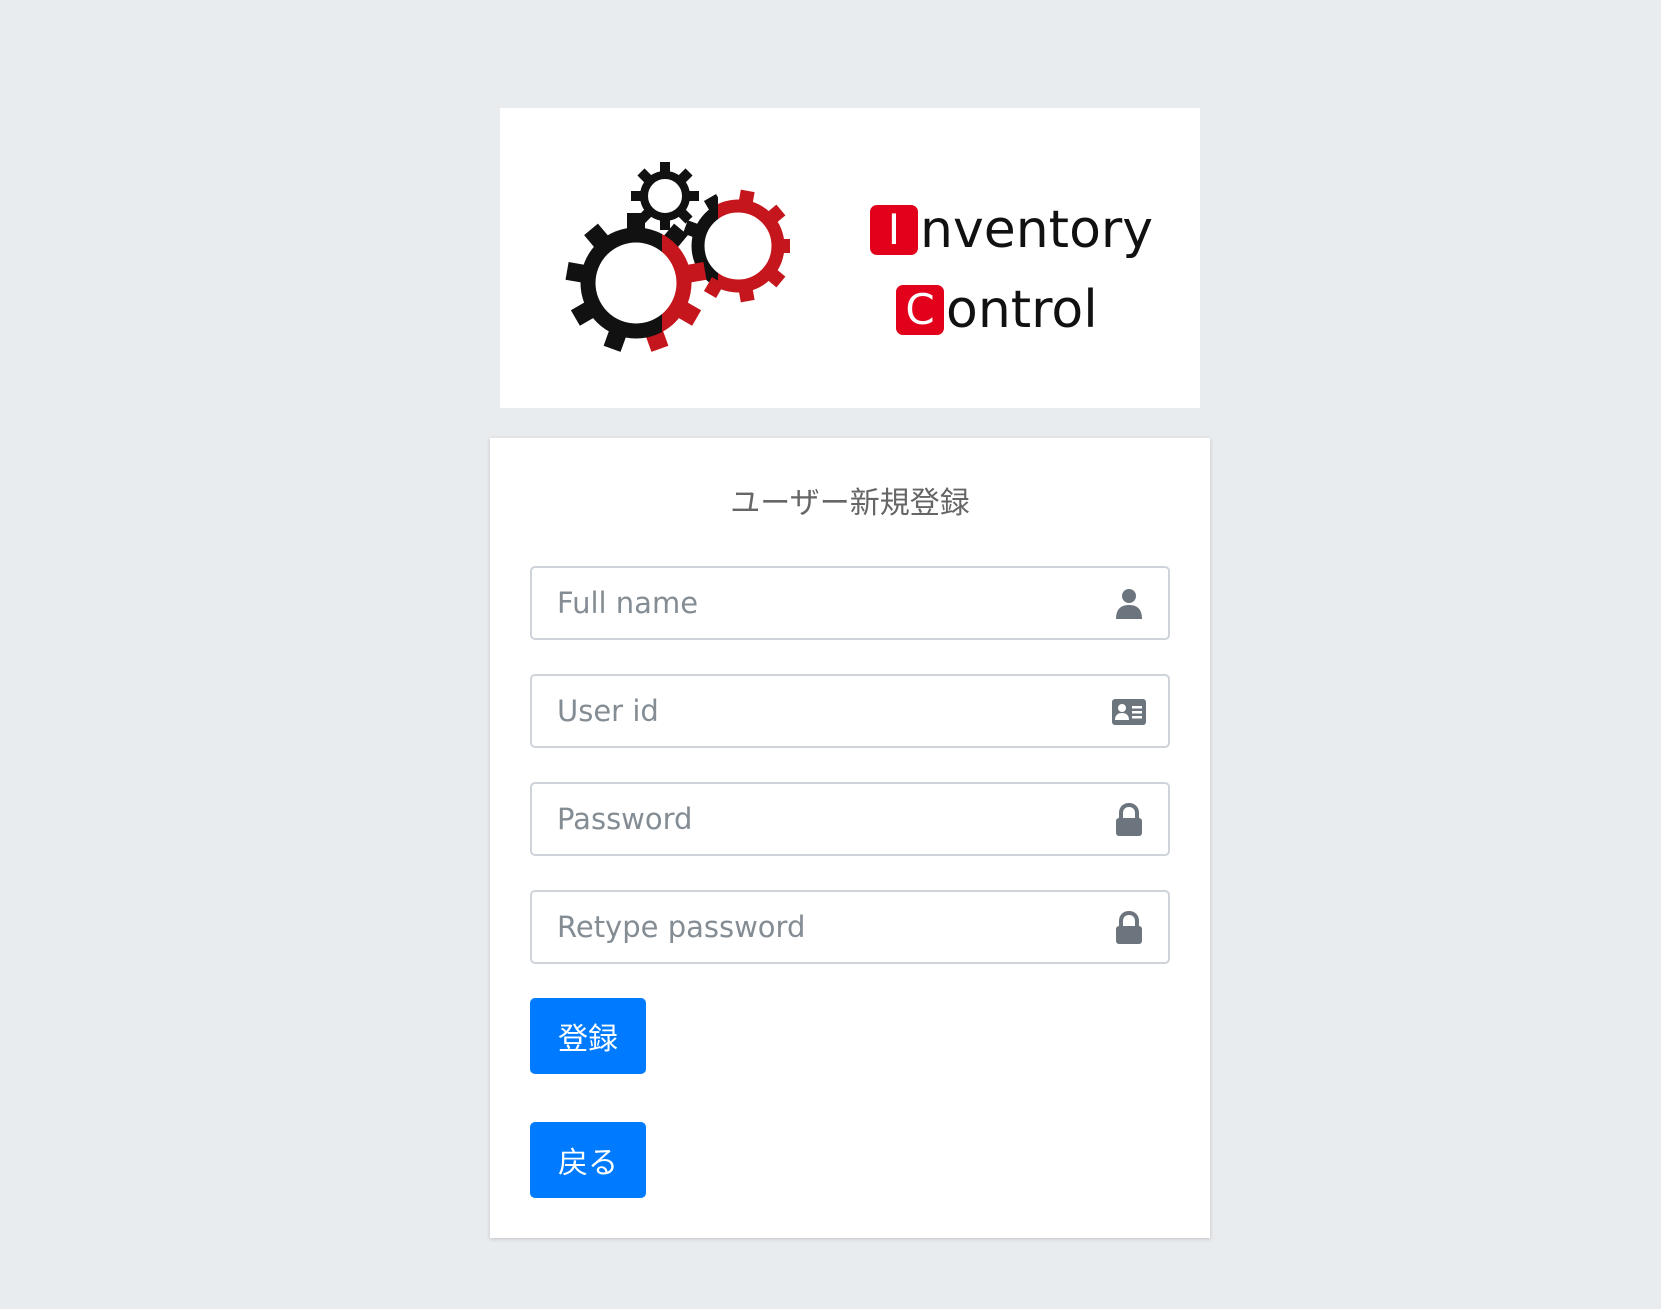 The image size is (1661, 1309). I want to click on full-name-input, so click(812, 603).